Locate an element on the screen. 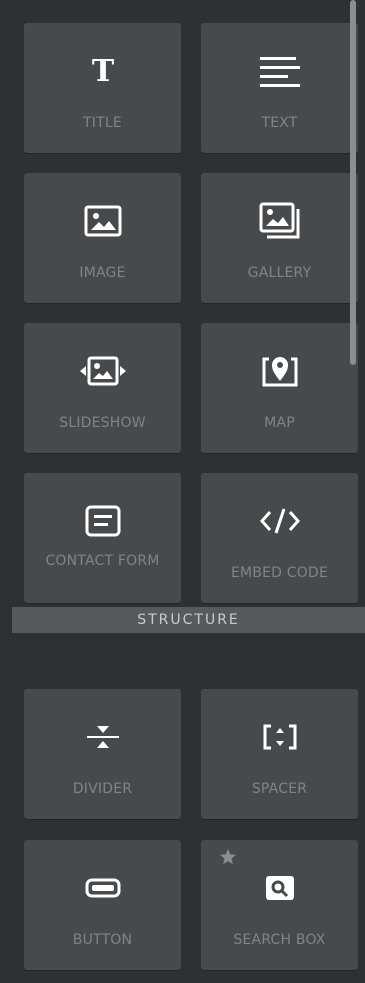 The image size is (365, 983). slideshow-widget: SLIDESHOW is located at coordinates (102, 388).